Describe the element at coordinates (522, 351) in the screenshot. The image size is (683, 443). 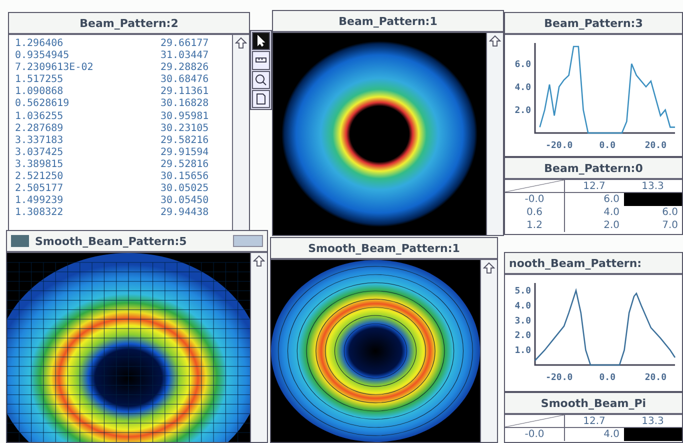
I see `axis-tick-label: 1.0` at that location.